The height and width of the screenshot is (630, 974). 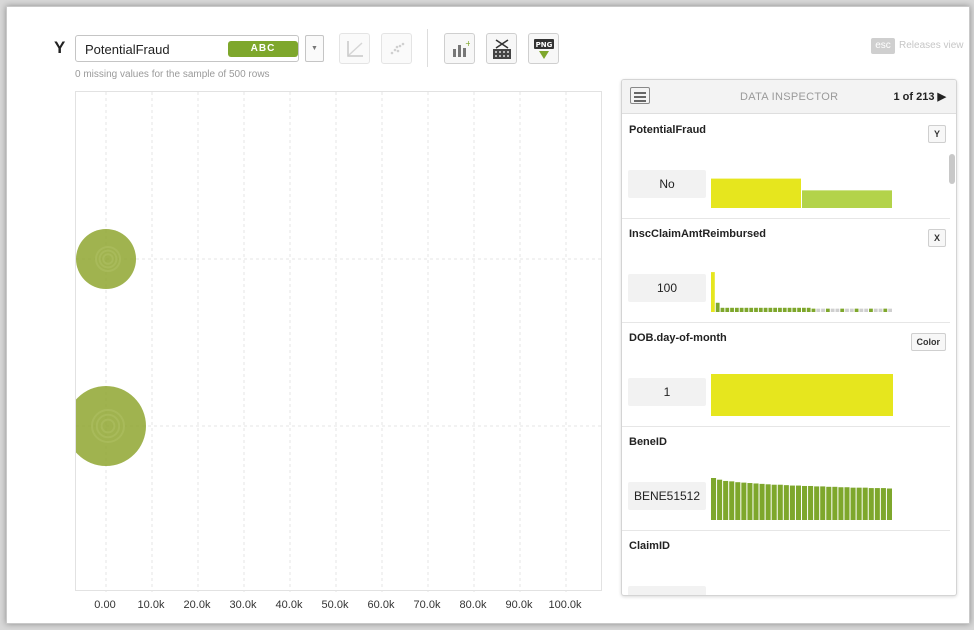 I want to click on inspector-title: DATA INSPECTOR, so click(x=789, y=97).